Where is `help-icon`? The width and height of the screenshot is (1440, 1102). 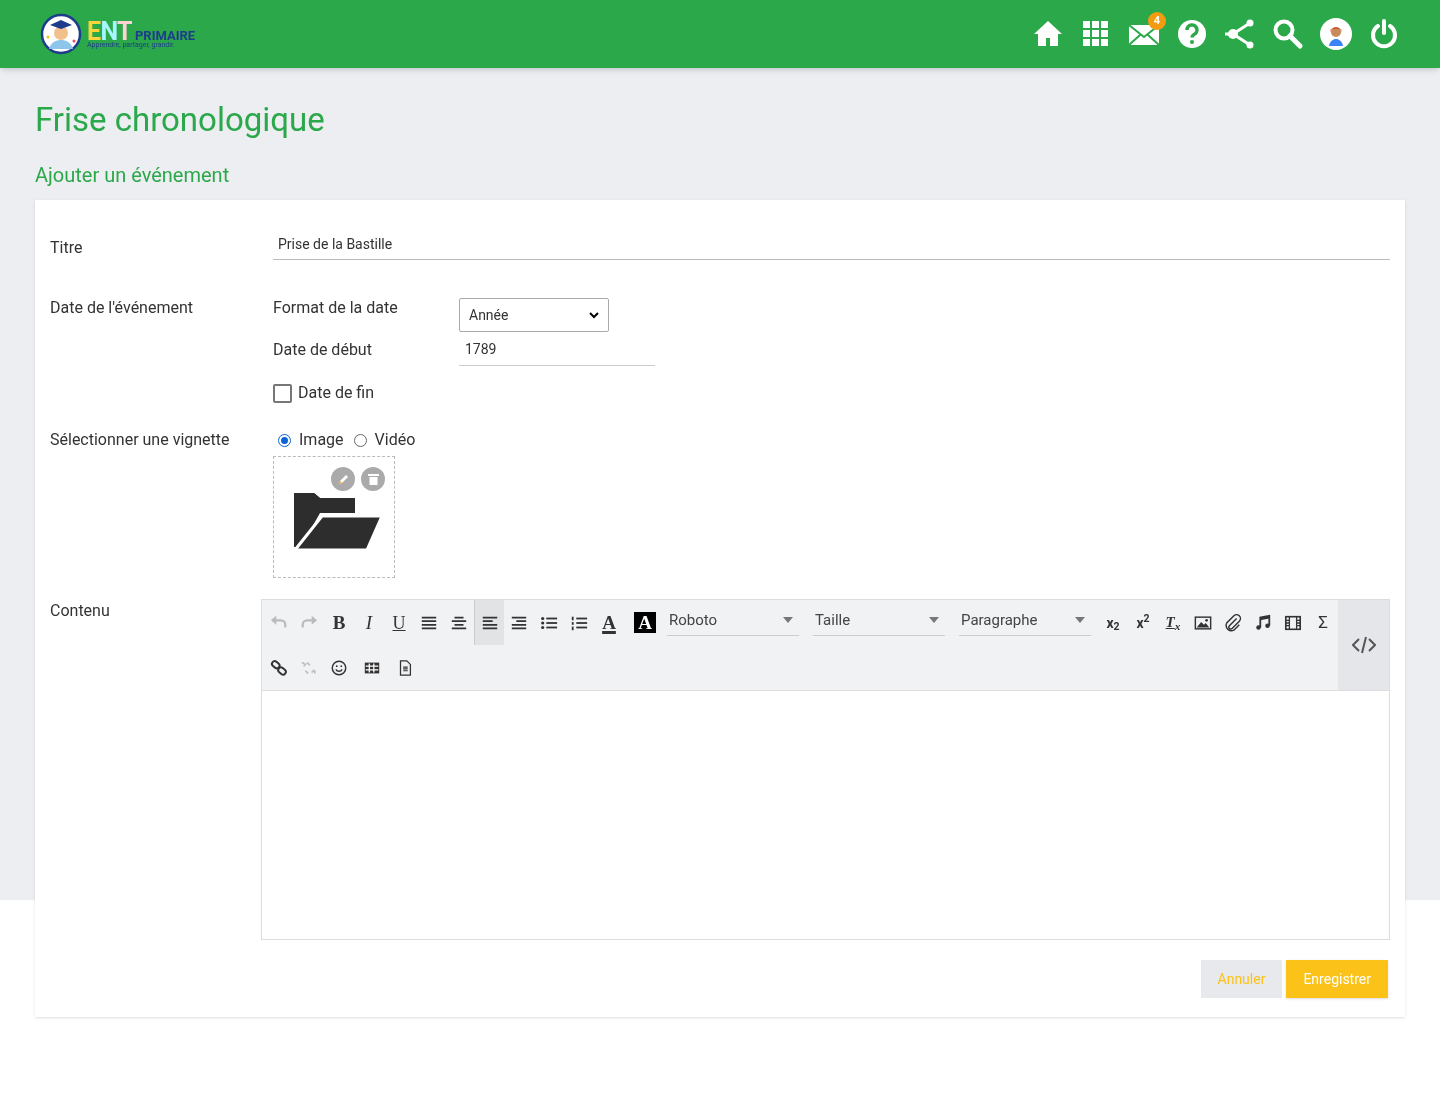
help-icon is located at coordinates (1192, 34).